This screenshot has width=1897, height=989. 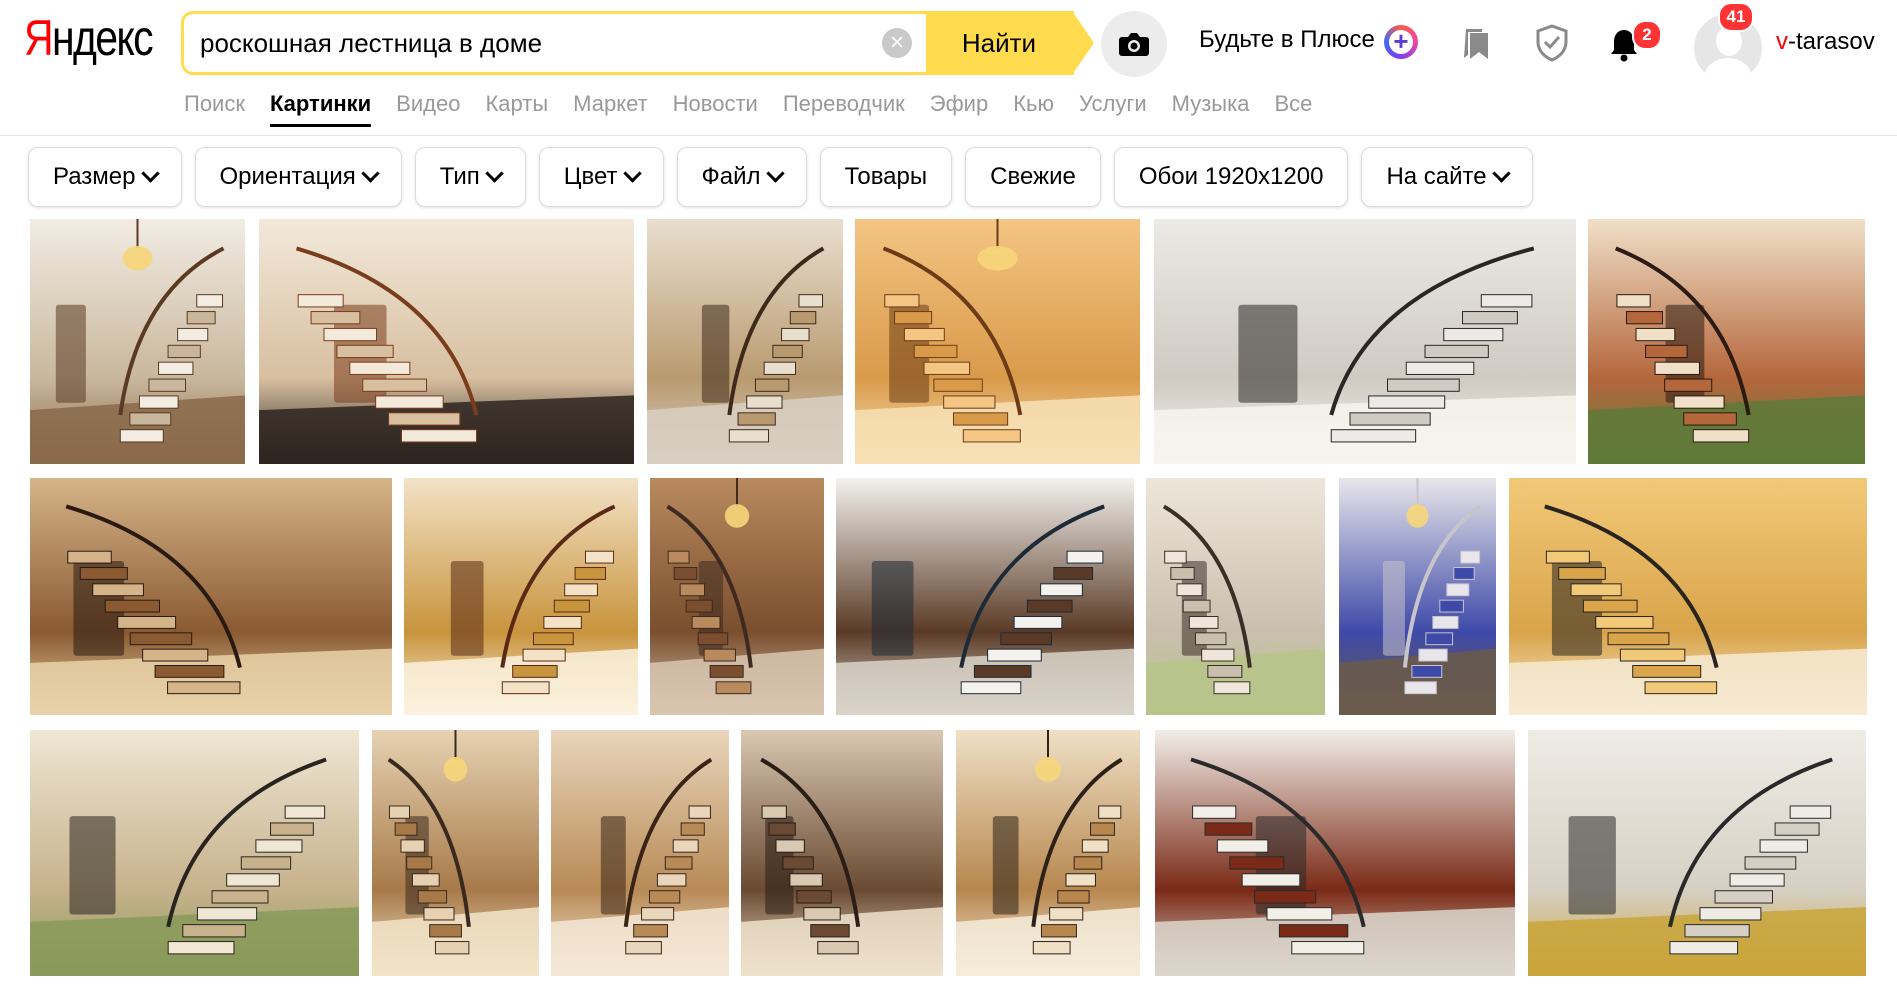 What do you see at coordinates (428, 105) in the screenshot?
I see `nav-tab: Видео` at bounding box center [428, 105].